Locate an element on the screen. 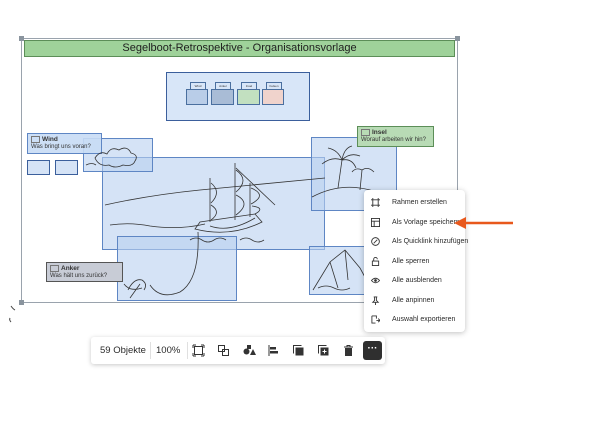  menu-item-add-quicklink: Als Quicklink hinzufügen is located at coordinates (416, 242).